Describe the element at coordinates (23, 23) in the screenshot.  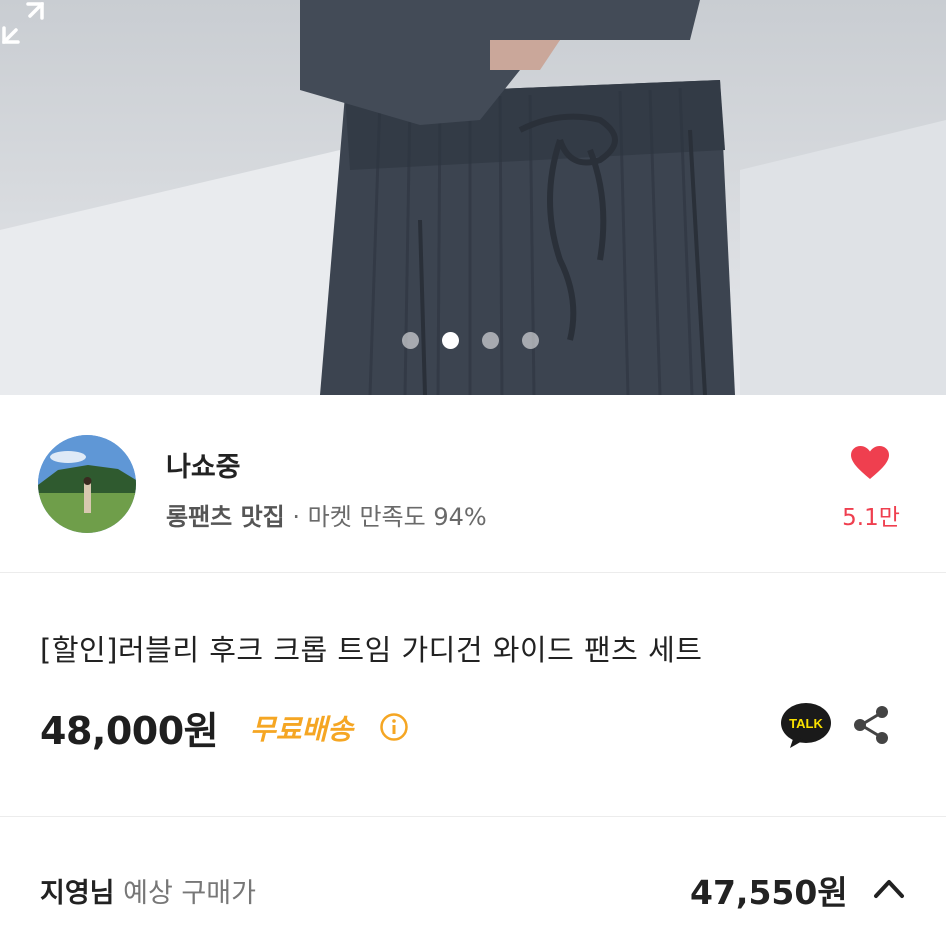
I see `expand-icon` at that location.